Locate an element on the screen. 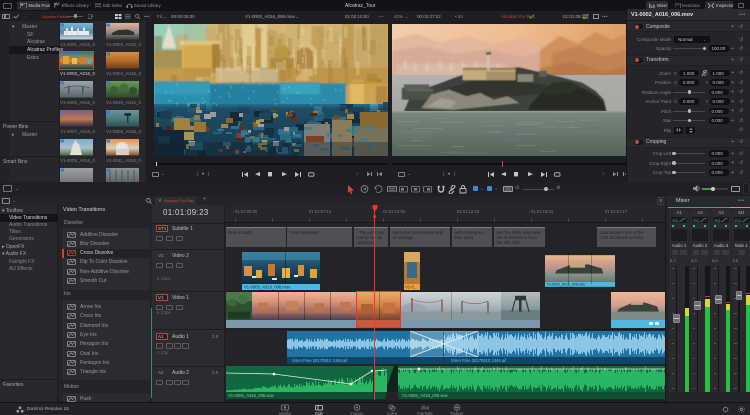 The image size is (750, 415). svg-text: V1-0003_A016_006.mov is located at coordinates (267, 287).